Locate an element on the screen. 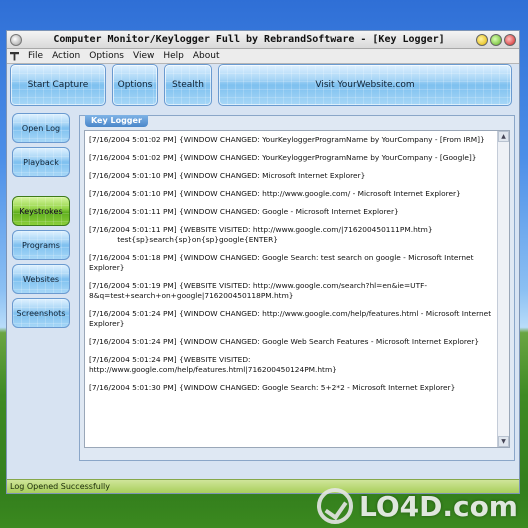  menu-bar: File Action Options View Help About is located at coordinates (263, 56).